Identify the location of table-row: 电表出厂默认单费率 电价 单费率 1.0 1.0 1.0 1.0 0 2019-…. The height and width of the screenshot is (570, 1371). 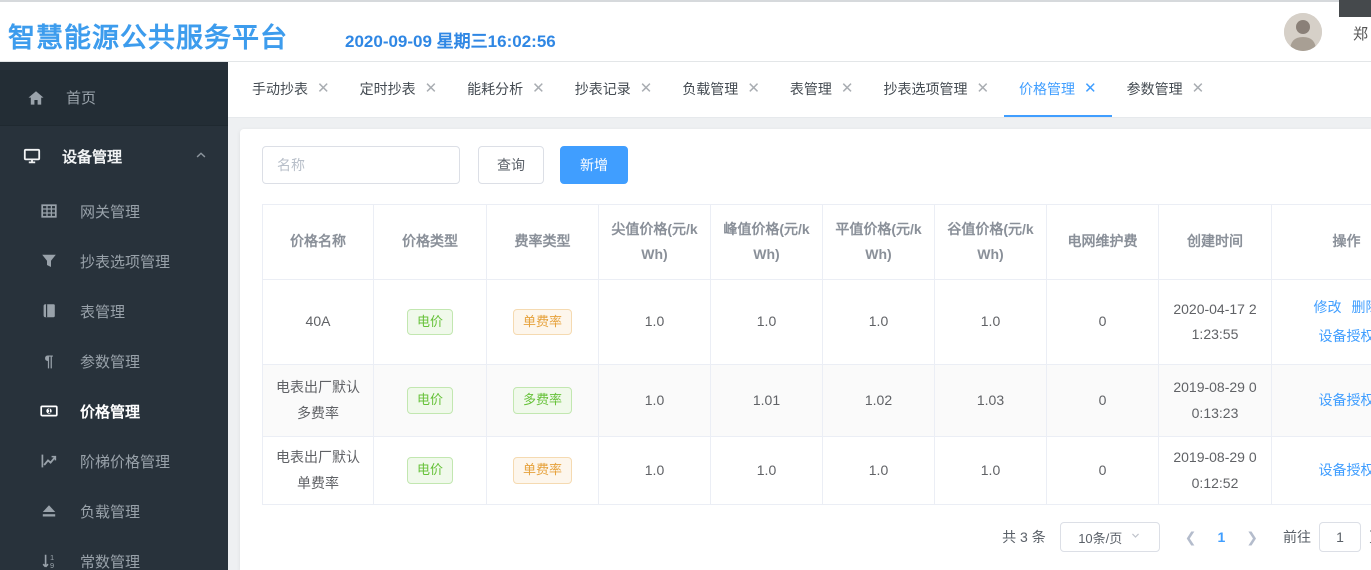
(816, 470).